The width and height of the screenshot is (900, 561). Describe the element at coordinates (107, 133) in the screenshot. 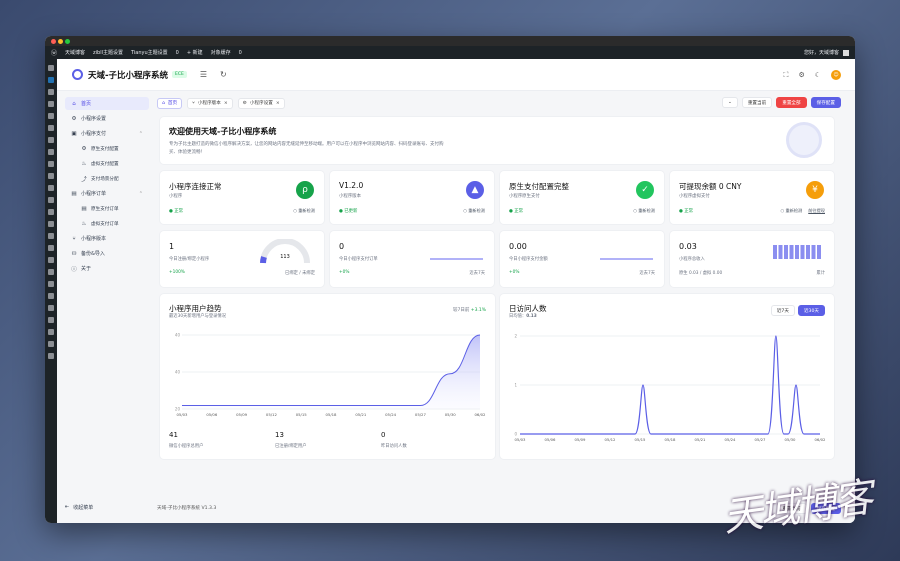

I see `menu-item: ▣ 小程序支付 ⌃` at that location.